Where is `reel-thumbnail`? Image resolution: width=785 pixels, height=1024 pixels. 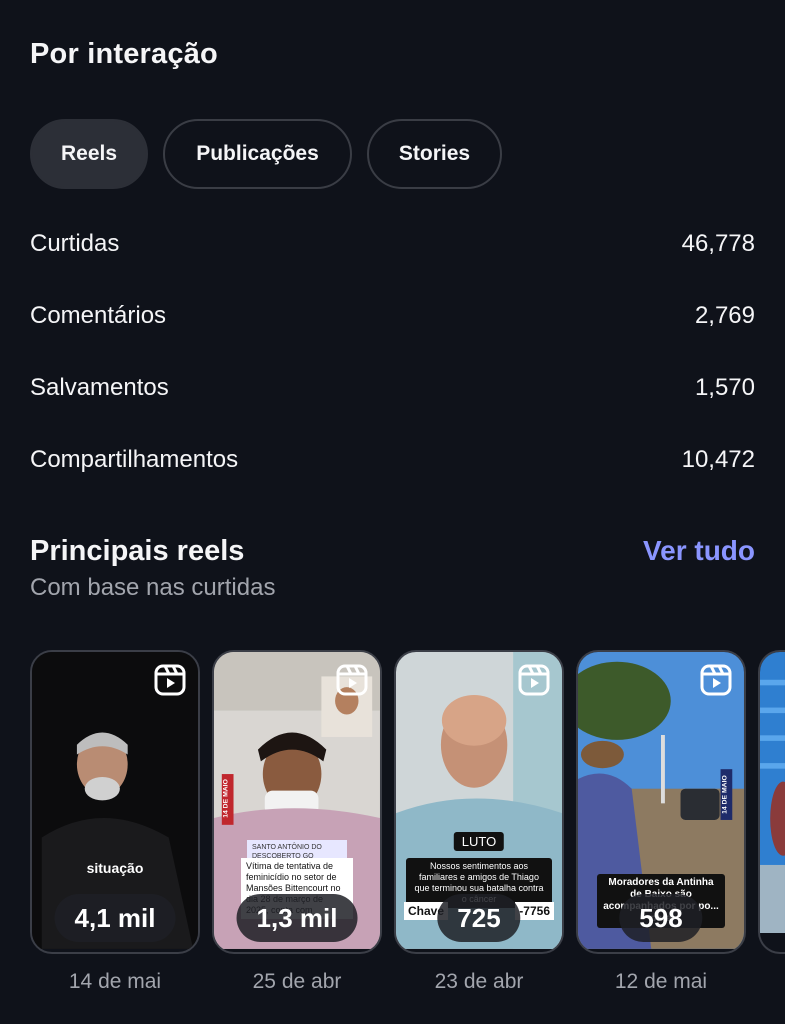
reel-thumbnail is located at coordinates (772, 793).